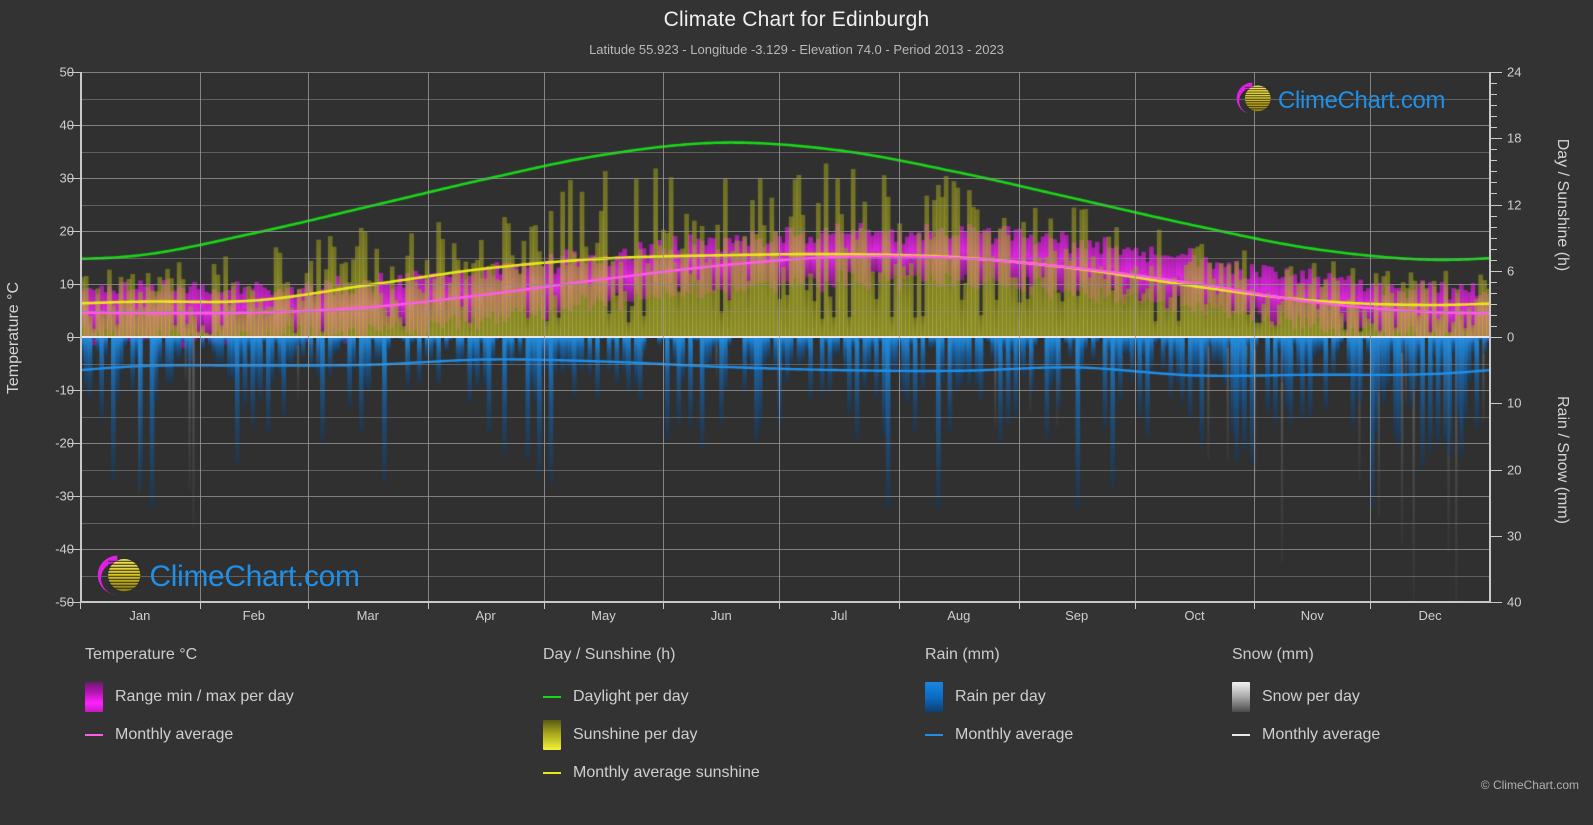  I want to click on x-axis-tick-label: Jul, so click(839, 615).